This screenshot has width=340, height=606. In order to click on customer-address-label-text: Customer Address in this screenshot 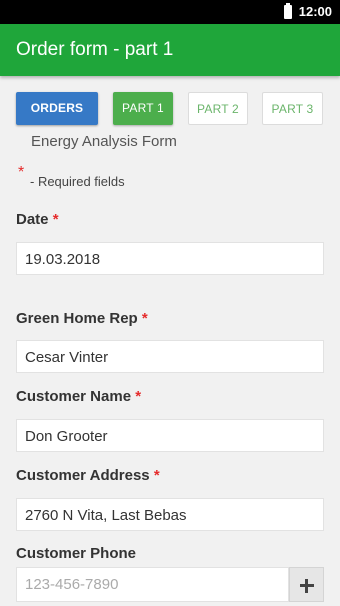, I will do `click(83, 475)`.